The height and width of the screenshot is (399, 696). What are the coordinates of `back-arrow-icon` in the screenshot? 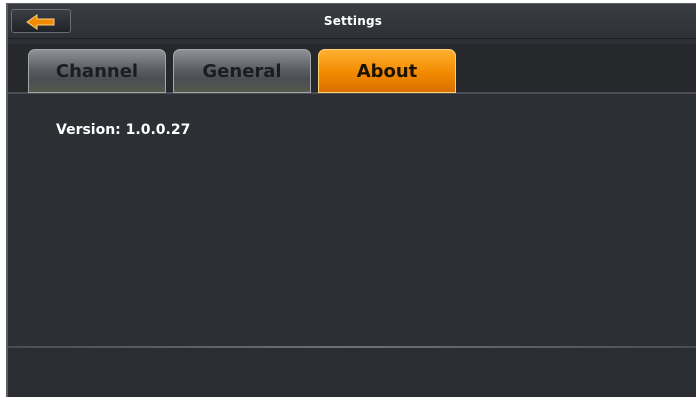 It's located at (40, 22).